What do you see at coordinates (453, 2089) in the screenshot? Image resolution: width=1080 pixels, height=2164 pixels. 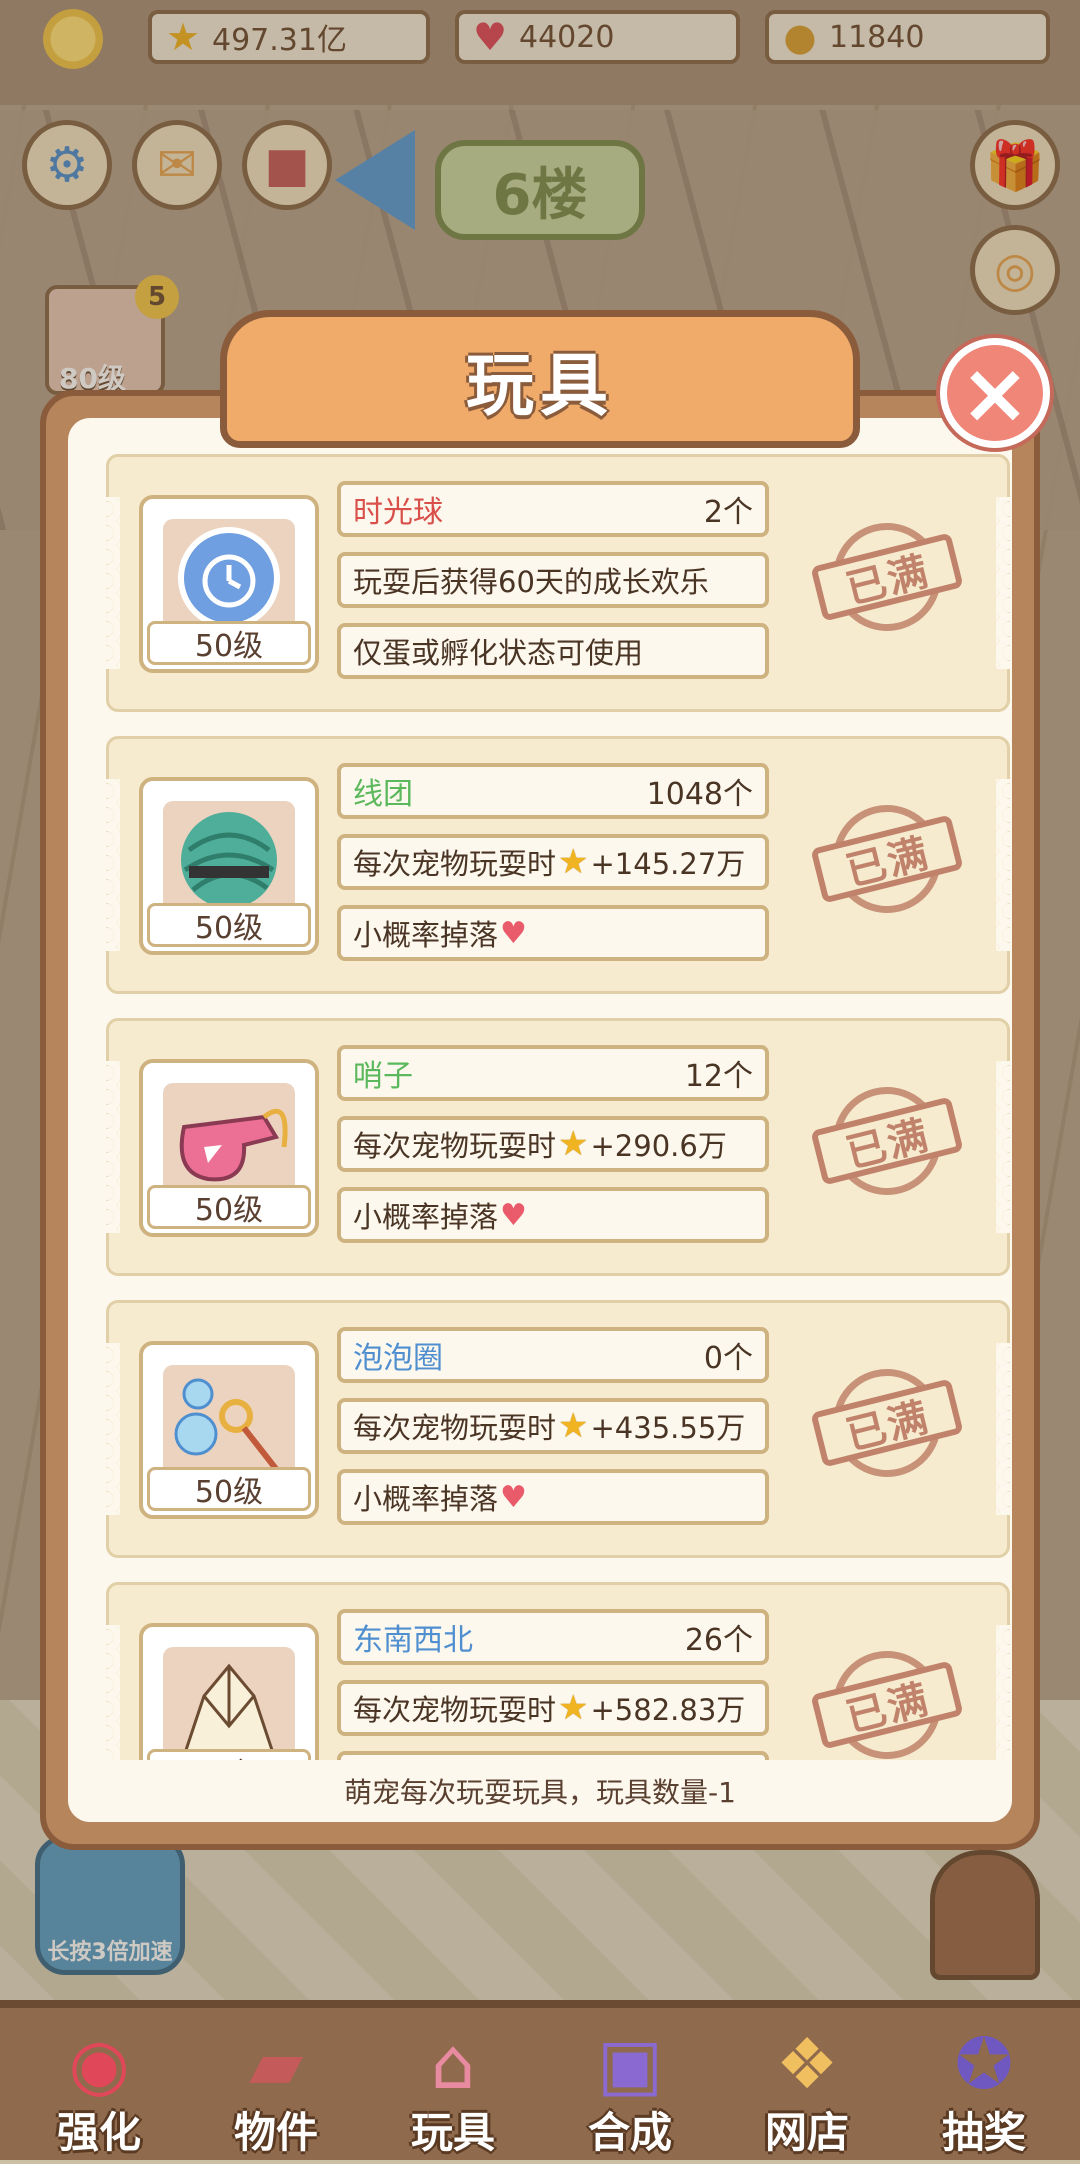 I see `nav-item-toy-house: ⌂ 玩具` at bounding box center [453, 2089].